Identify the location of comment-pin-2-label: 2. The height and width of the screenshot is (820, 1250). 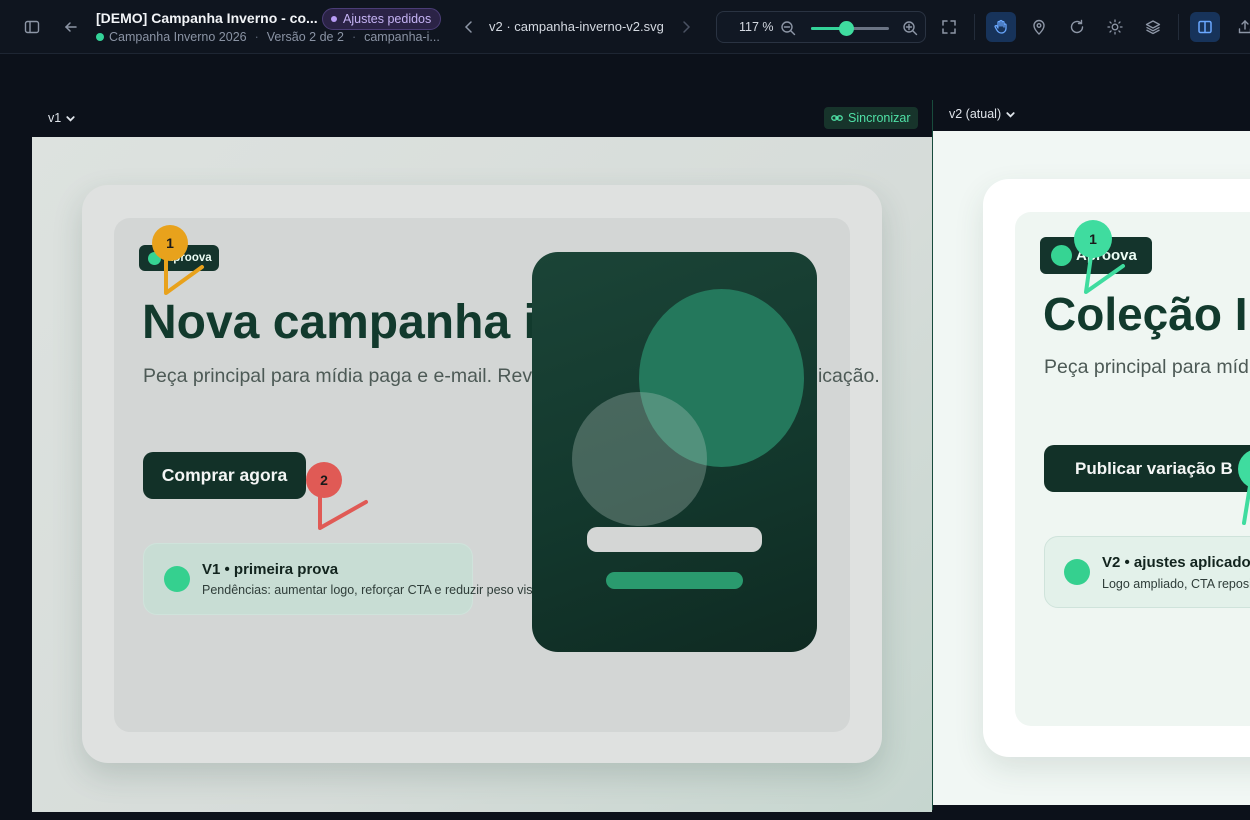
(324, 480).